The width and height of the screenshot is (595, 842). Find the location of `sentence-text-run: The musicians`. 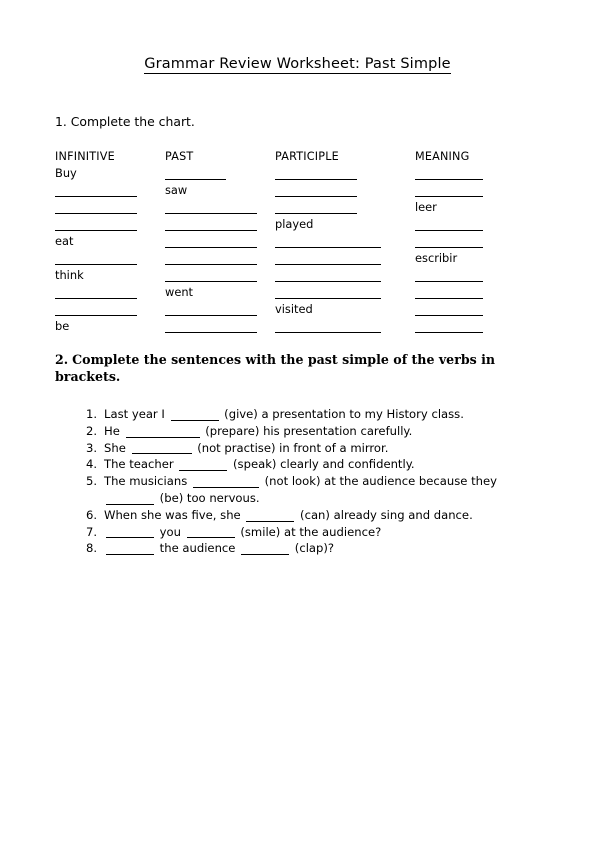

sentence-text-run: The musicians is located at coordinates (147, 481).